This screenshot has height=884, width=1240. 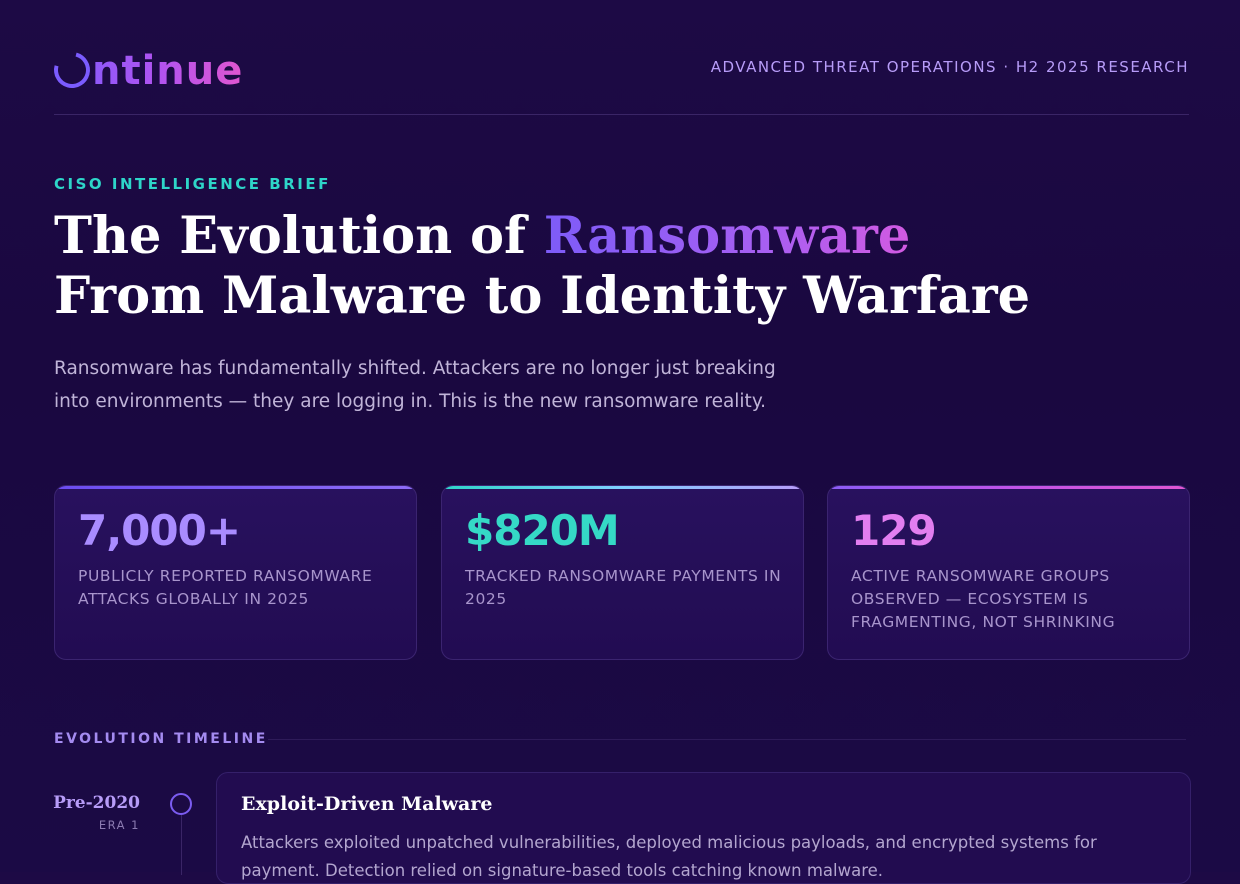 I want to click on header-divider, so click(x=621, y=114).